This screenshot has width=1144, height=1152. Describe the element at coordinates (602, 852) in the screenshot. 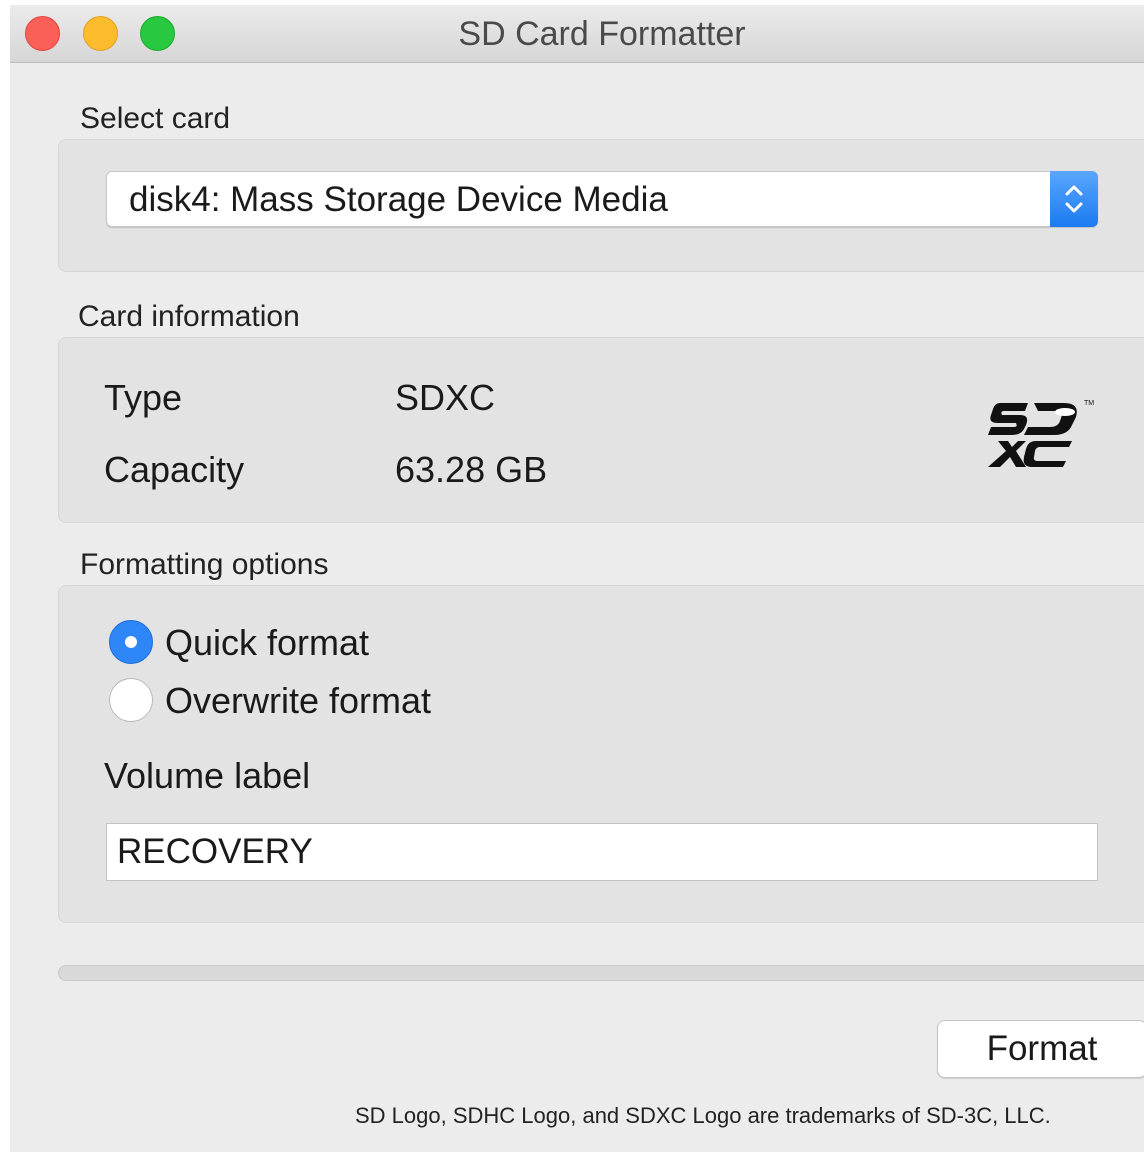

I see `volume-label-input` at that location.